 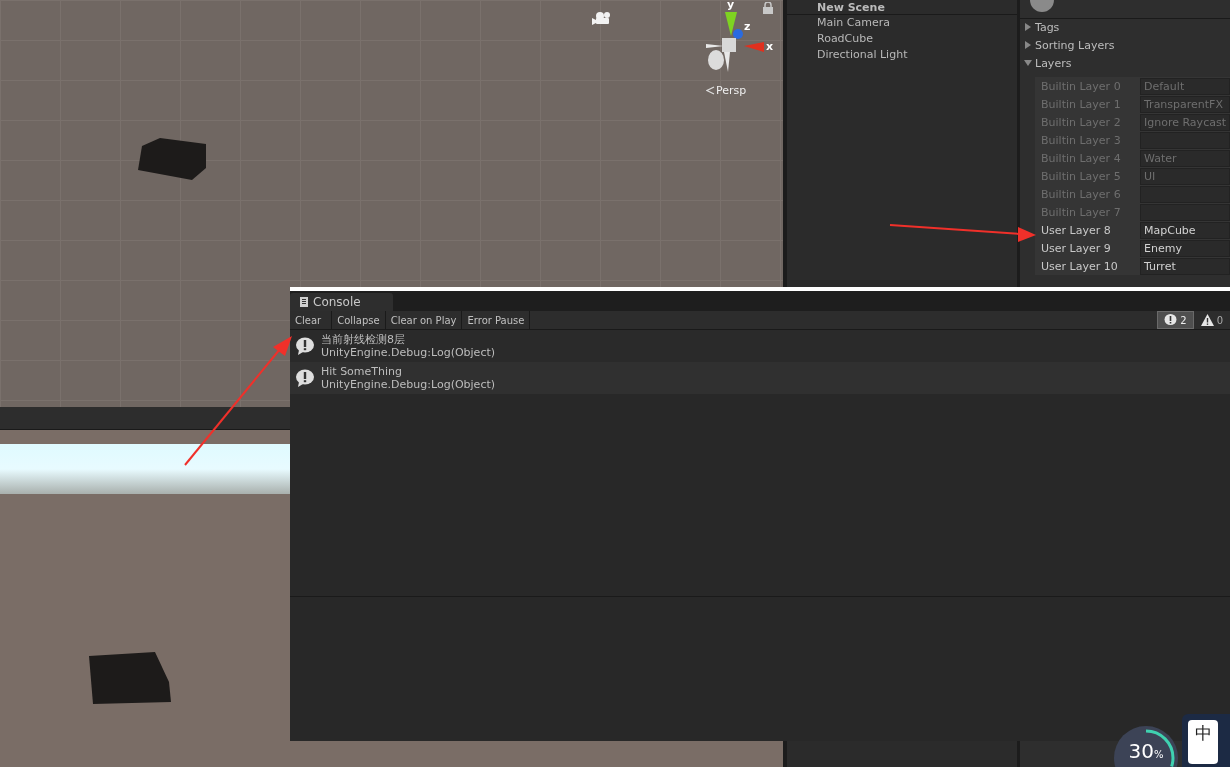 I want to click on cube-drawing, so click(x=172, y=159).